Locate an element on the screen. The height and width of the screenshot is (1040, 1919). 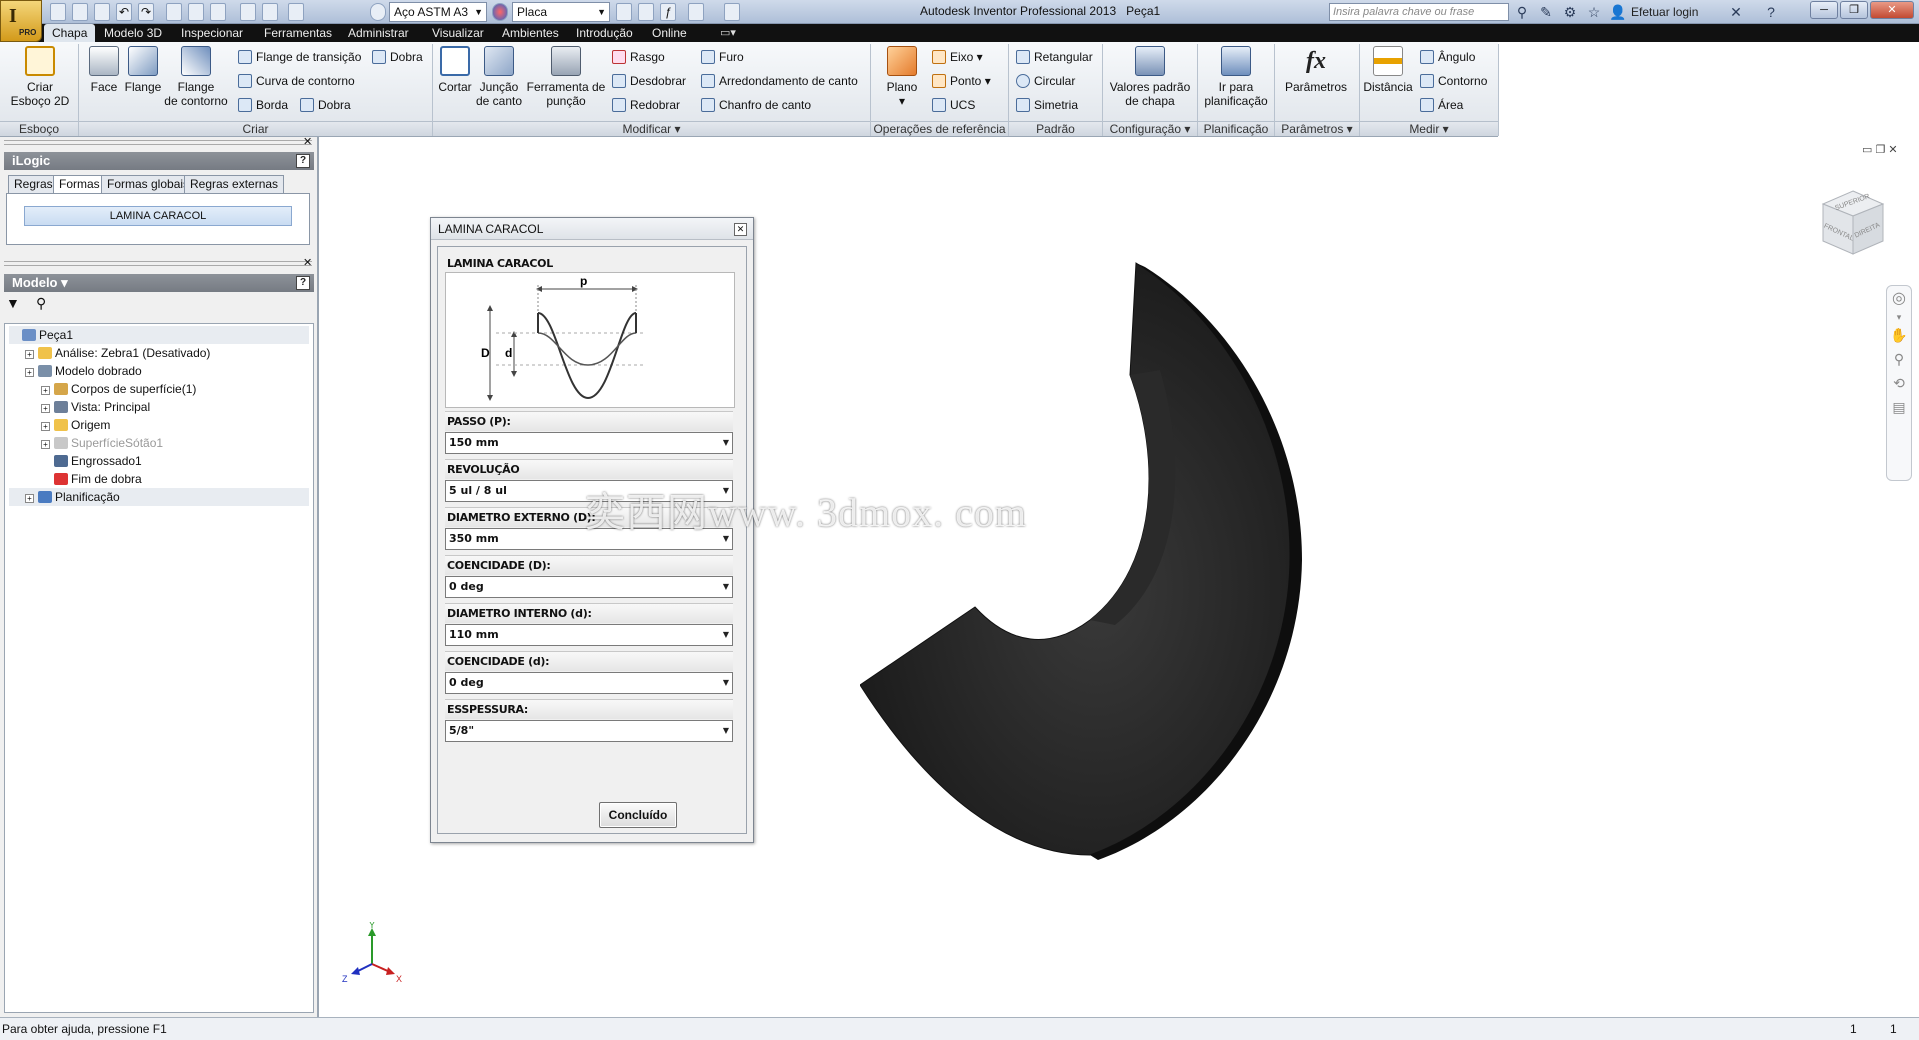
tab-ferramentas: Ferramentas is located at coordinates (298, 33).